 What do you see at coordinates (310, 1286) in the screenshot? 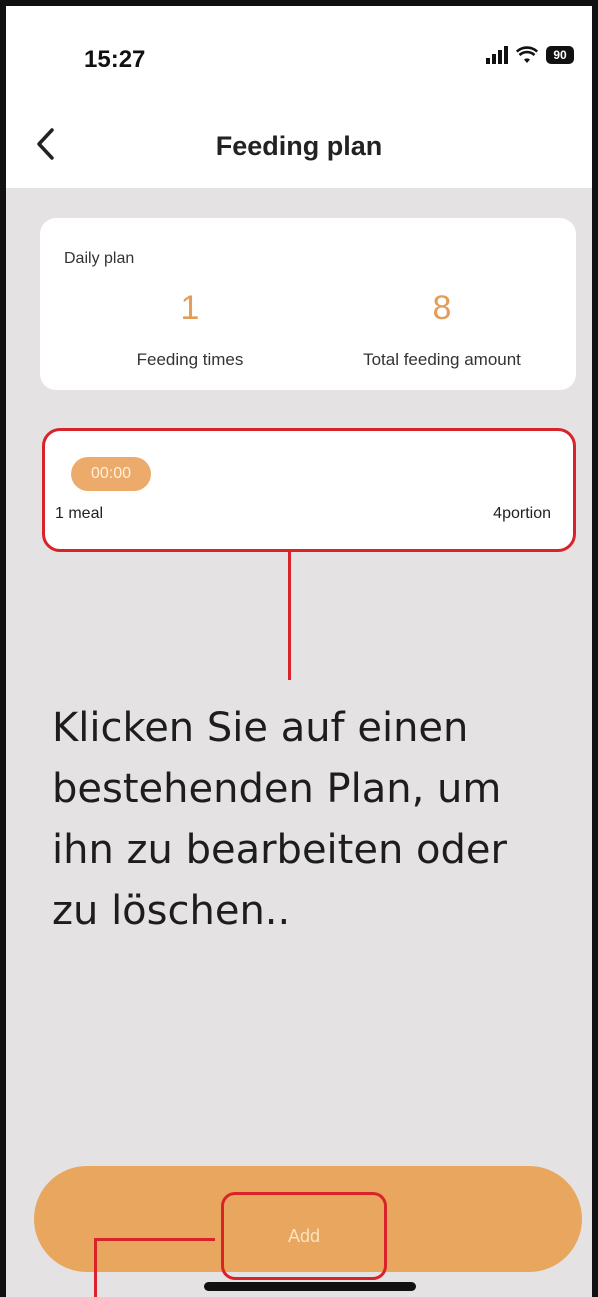
I see `home-indicator` at bounding box center [310, 1286].